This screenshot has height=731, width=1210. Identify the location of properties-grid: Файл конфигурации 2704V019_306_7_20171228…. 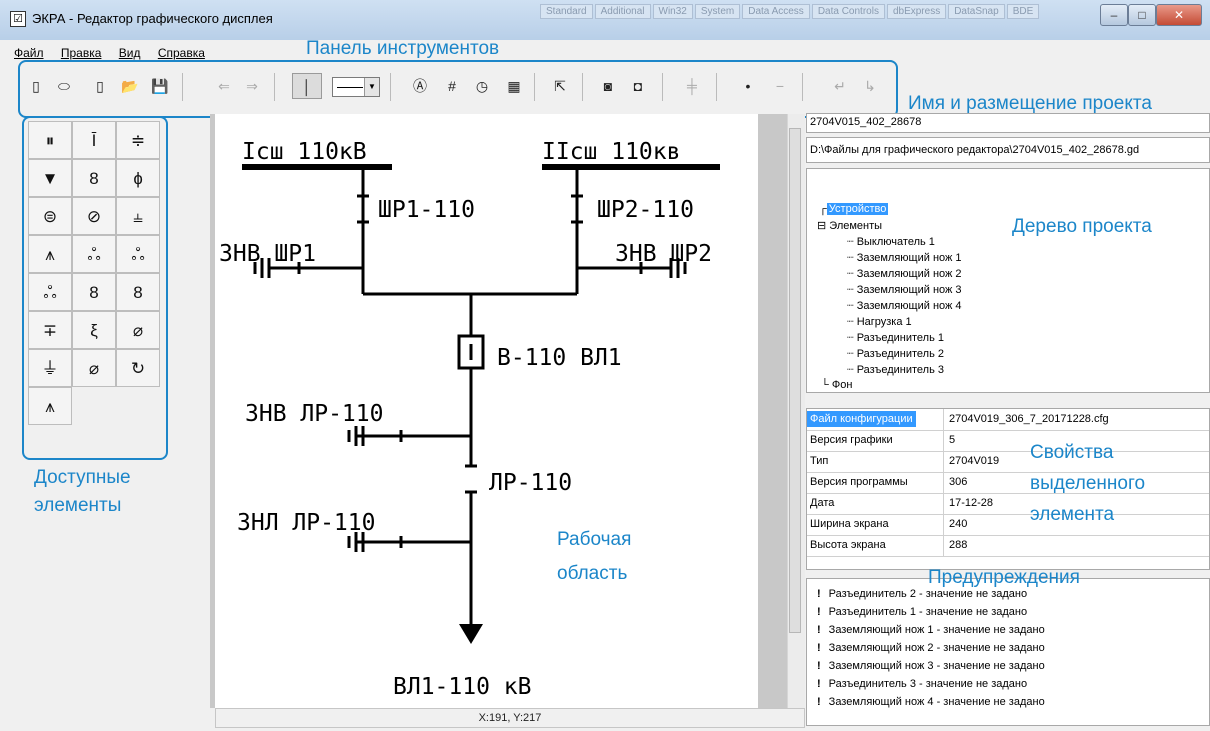
(1008, 489).